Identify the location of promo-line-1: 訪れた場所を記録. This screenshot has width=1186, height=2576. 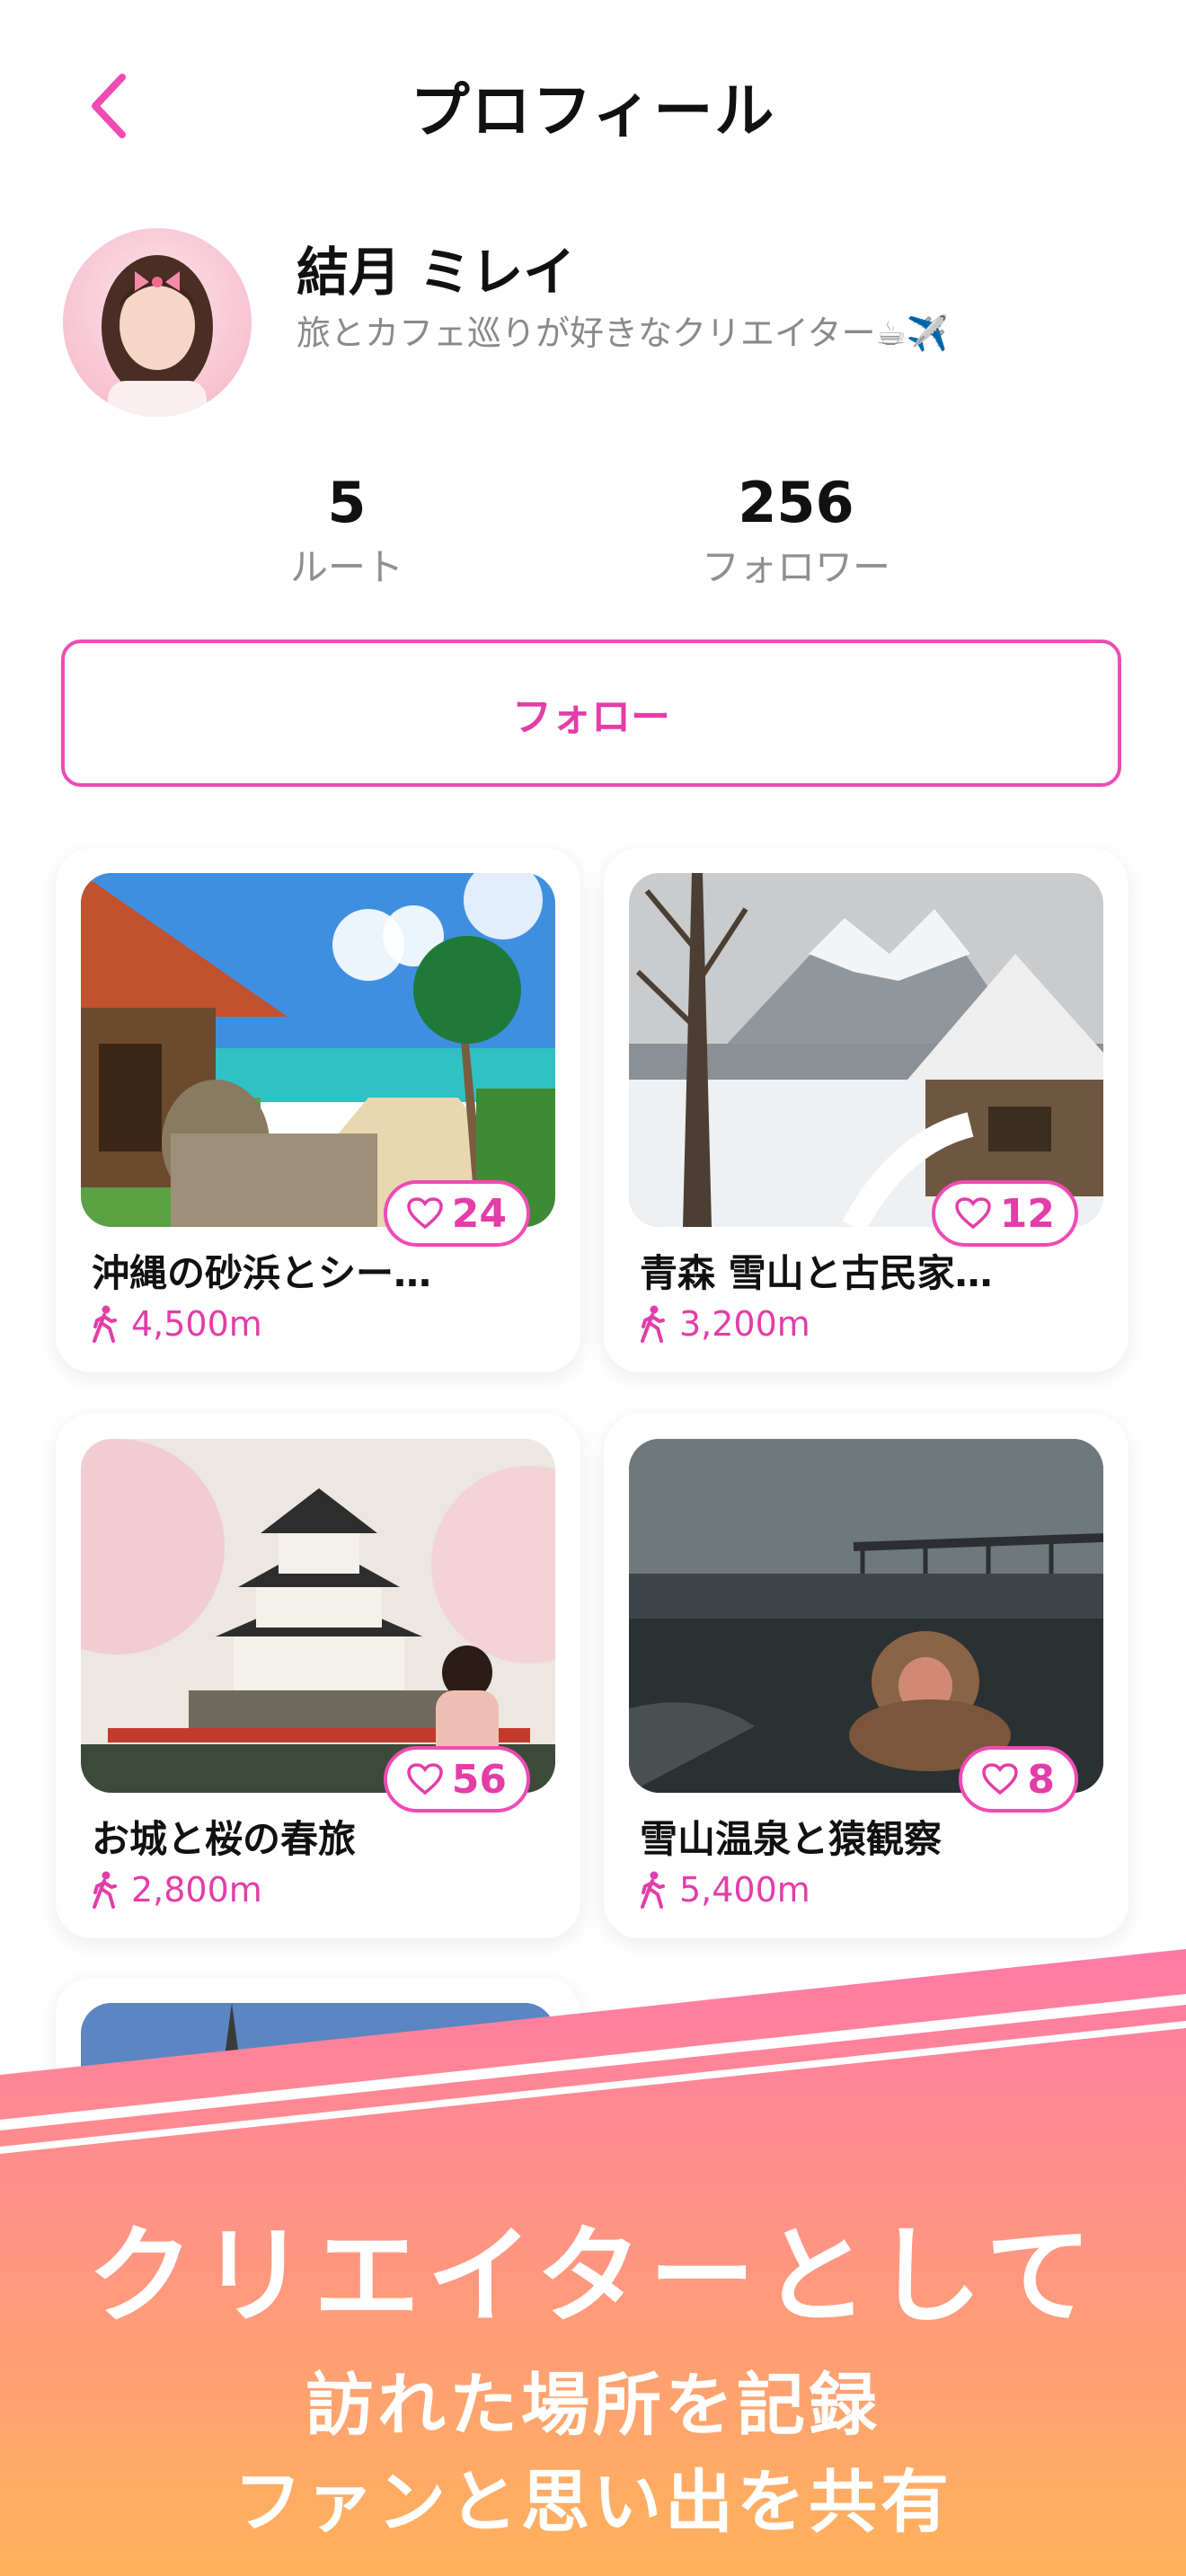
(593, 2405).